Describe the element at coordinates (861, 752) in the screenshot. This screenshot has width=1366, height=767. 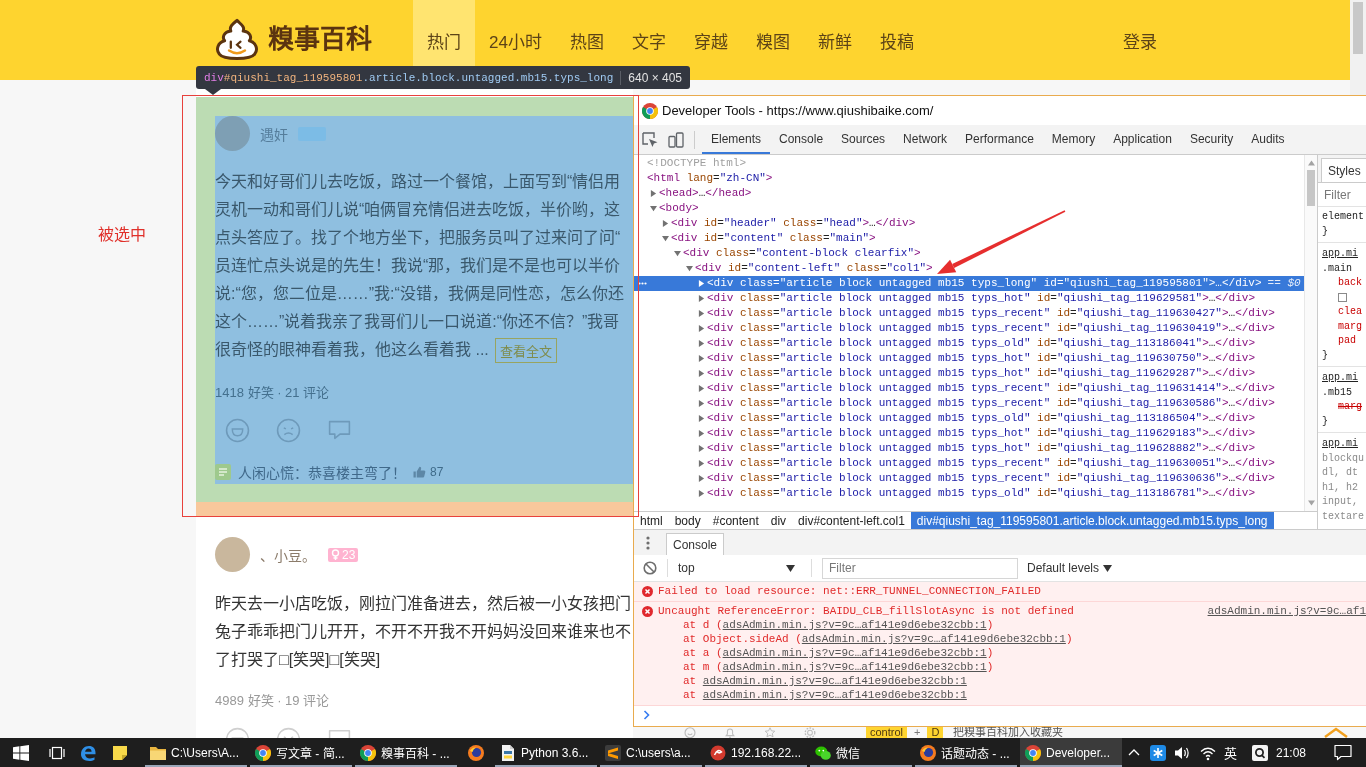
I see `taskbar-app-button: 微信` at that location.